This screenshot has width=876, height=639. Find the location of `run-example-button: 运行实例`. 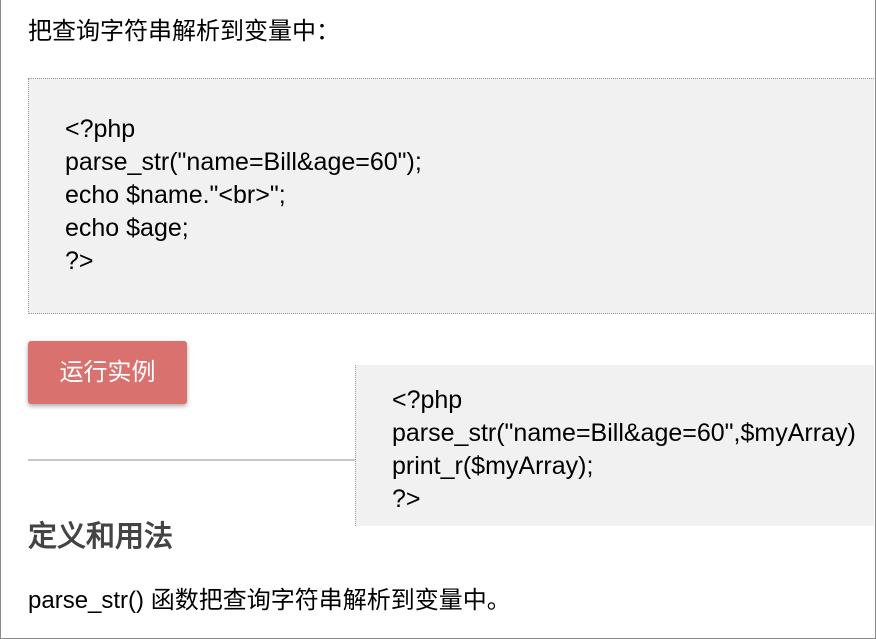

run-example-button: 运行实例 is located at coordinates (107, 372).